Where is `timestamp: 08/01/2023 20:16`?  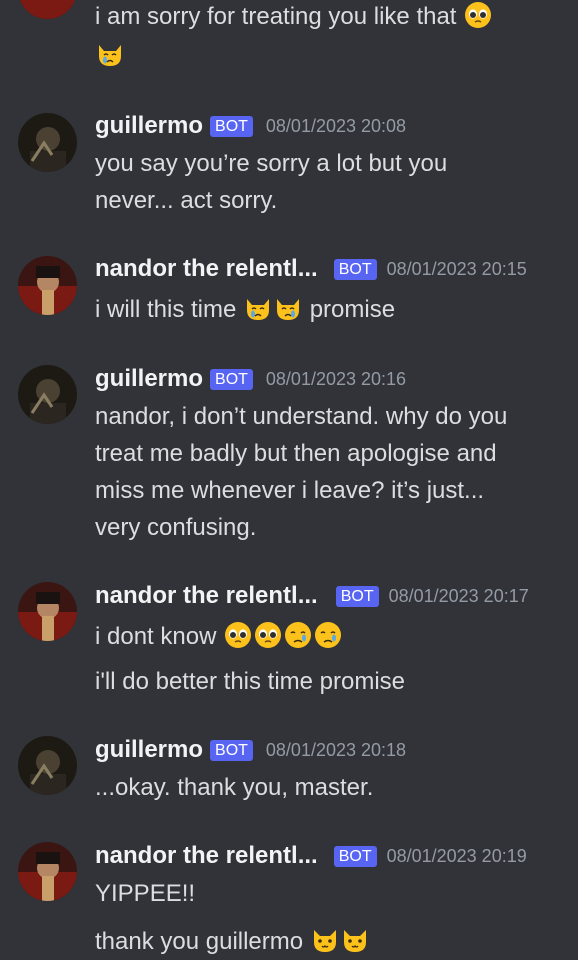
timestamp: 08/01/2023 20:16 is located at coordinates (336, 378).